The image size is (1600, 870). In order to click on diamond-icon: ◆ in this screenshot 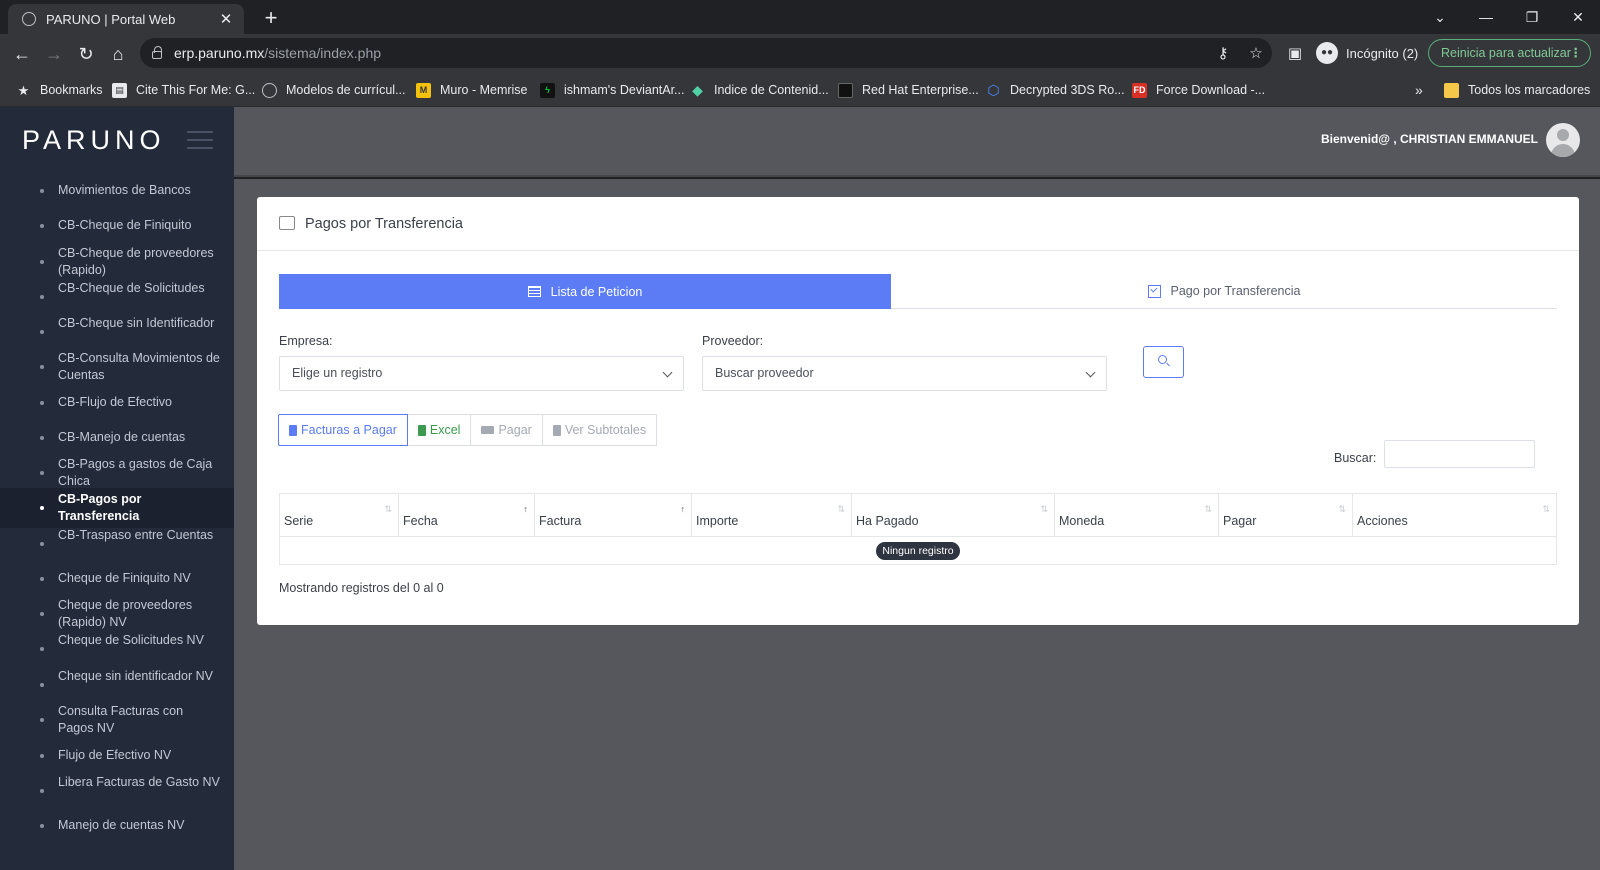, I will do `click(697, 89)`.